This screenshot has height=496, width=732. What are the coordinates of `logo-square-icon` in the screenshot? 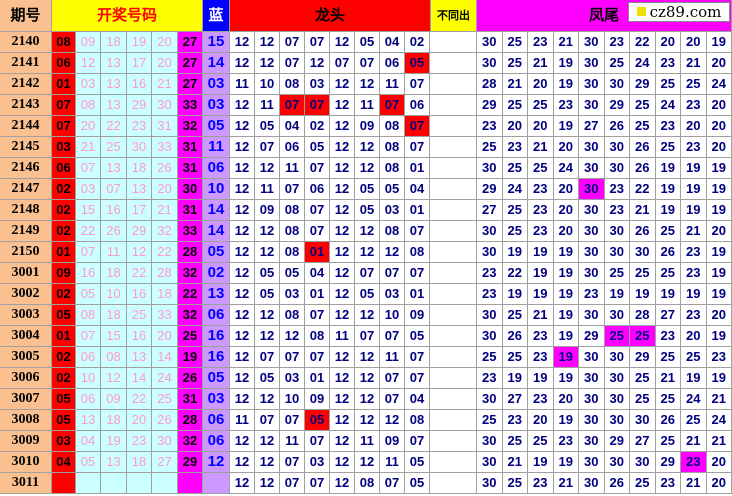 It's located at (641, 11).